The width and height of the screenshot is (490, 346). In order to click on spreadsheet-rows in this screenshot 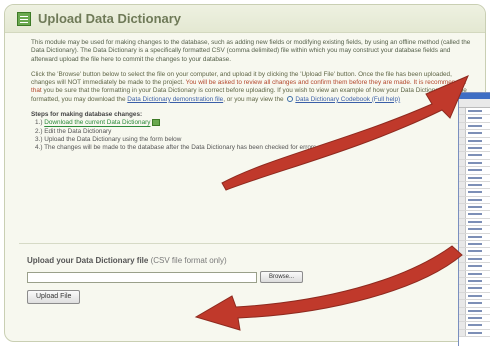, I will do `click(474, 223)`.